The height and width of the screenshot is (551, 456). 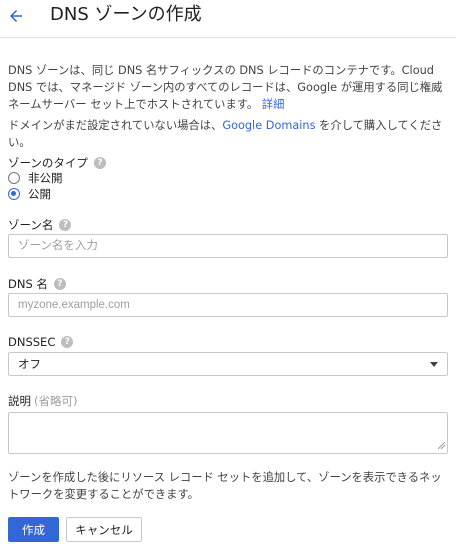 I want to click on dropdown-arrow-icon, so click(x=434, y=364).